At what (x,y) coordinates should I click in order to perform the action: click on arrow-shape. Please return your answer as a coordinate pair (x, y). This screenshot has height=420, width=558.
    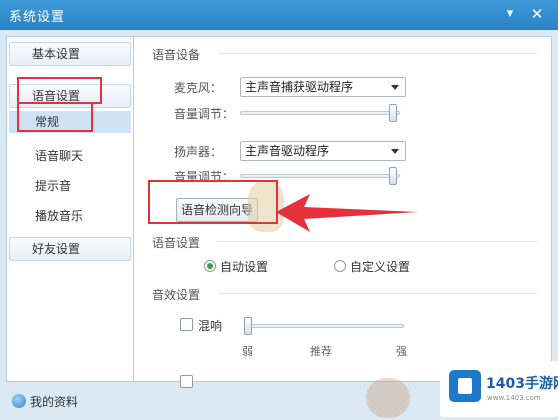
    Looking at the image, I should click on (347, 213).